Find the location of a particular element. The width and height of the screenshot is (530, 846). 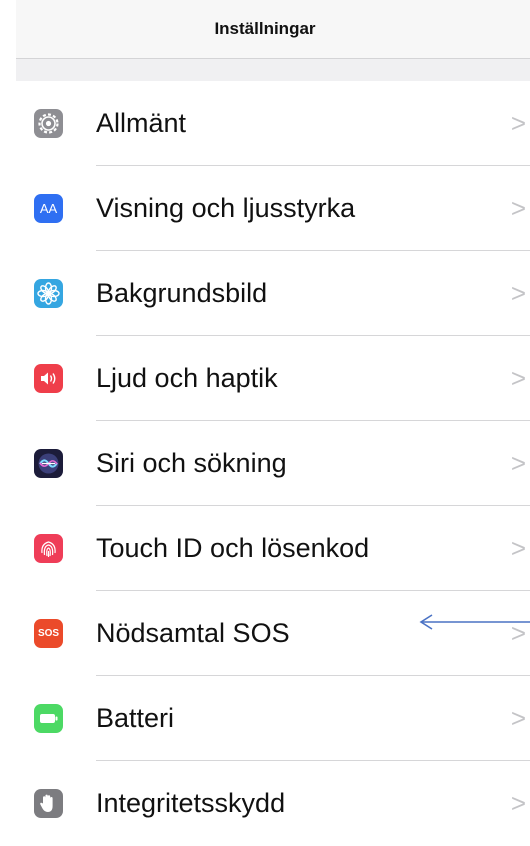

settings-row-label: Siri och sökning is located at coordinates (191, 463).